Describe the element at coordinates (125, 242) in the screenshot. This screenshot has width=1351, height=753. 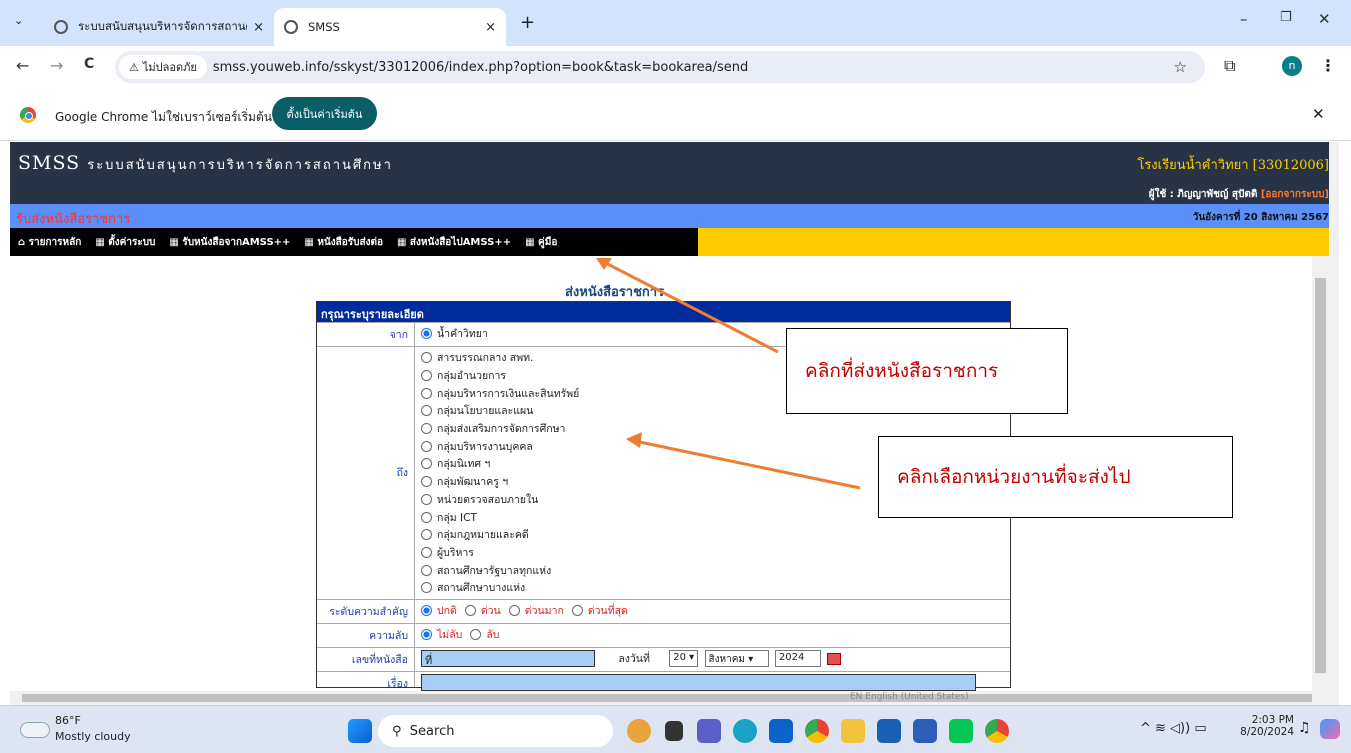
I see `menu-item-settings: ▦ ตั้งค่าระบบ` at that location.